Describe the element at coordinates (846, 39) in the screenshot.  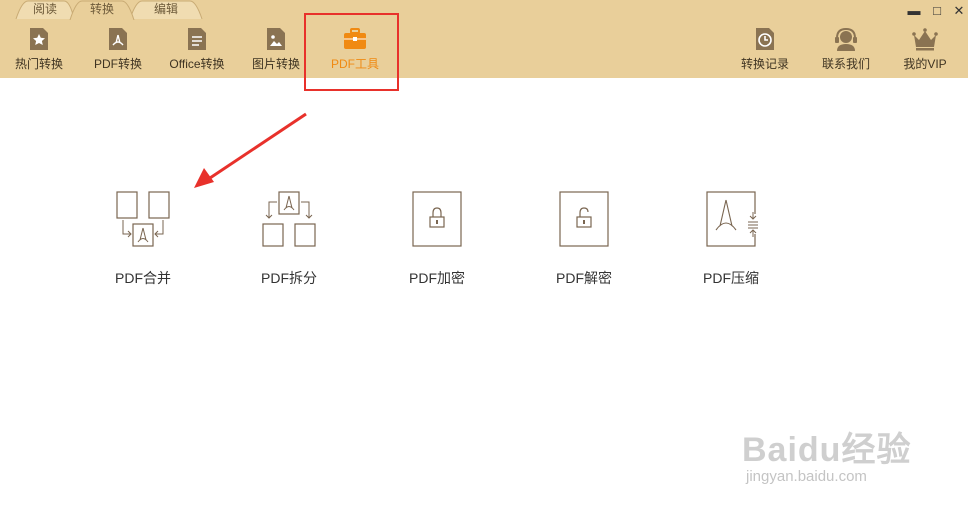
I see `headset-icon` at that location.